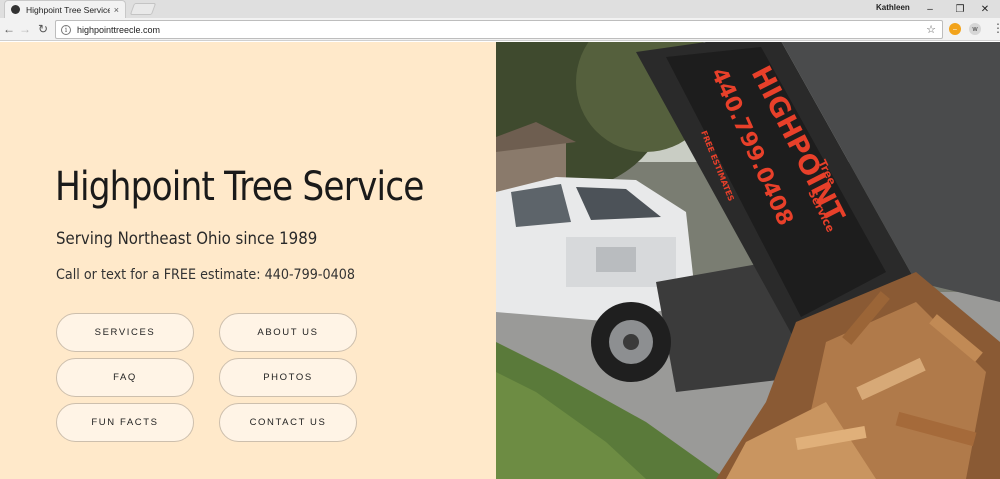  Describe the element at coordinates (68, 9) in the screenshot. I see `tab-title: Highpoint Tree Service -` at that location.